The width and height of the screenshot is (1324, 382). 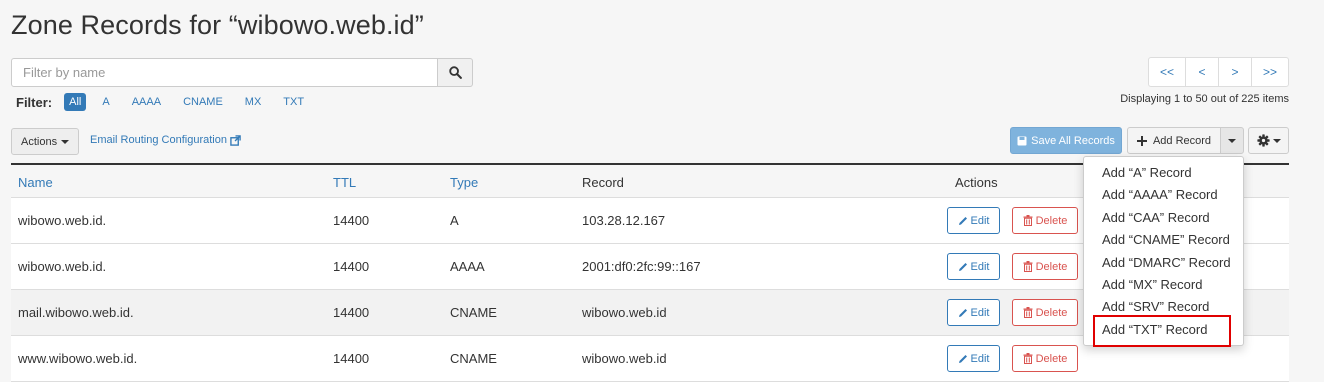 What do you see at coordinates (1163, 285) in the screenshot?
I see `menu-item-add-mx-record: Add “MX” Record` at bounding box center [1163, 285].